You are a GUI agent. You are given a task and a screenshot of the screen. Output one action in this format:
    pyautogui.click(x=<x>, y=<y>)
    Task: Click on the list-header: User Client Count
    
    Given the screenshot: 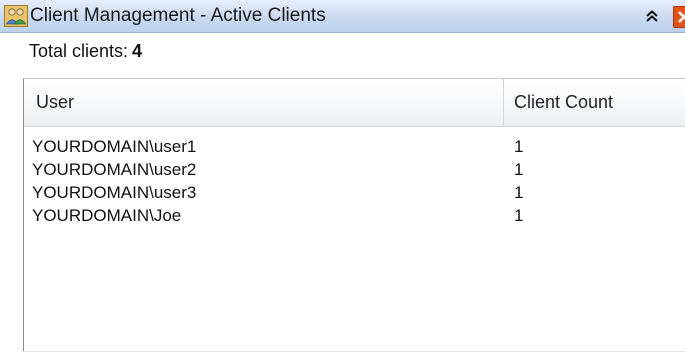 What is the action you would take?
    pyautogui.click(x=354, y=103)
    